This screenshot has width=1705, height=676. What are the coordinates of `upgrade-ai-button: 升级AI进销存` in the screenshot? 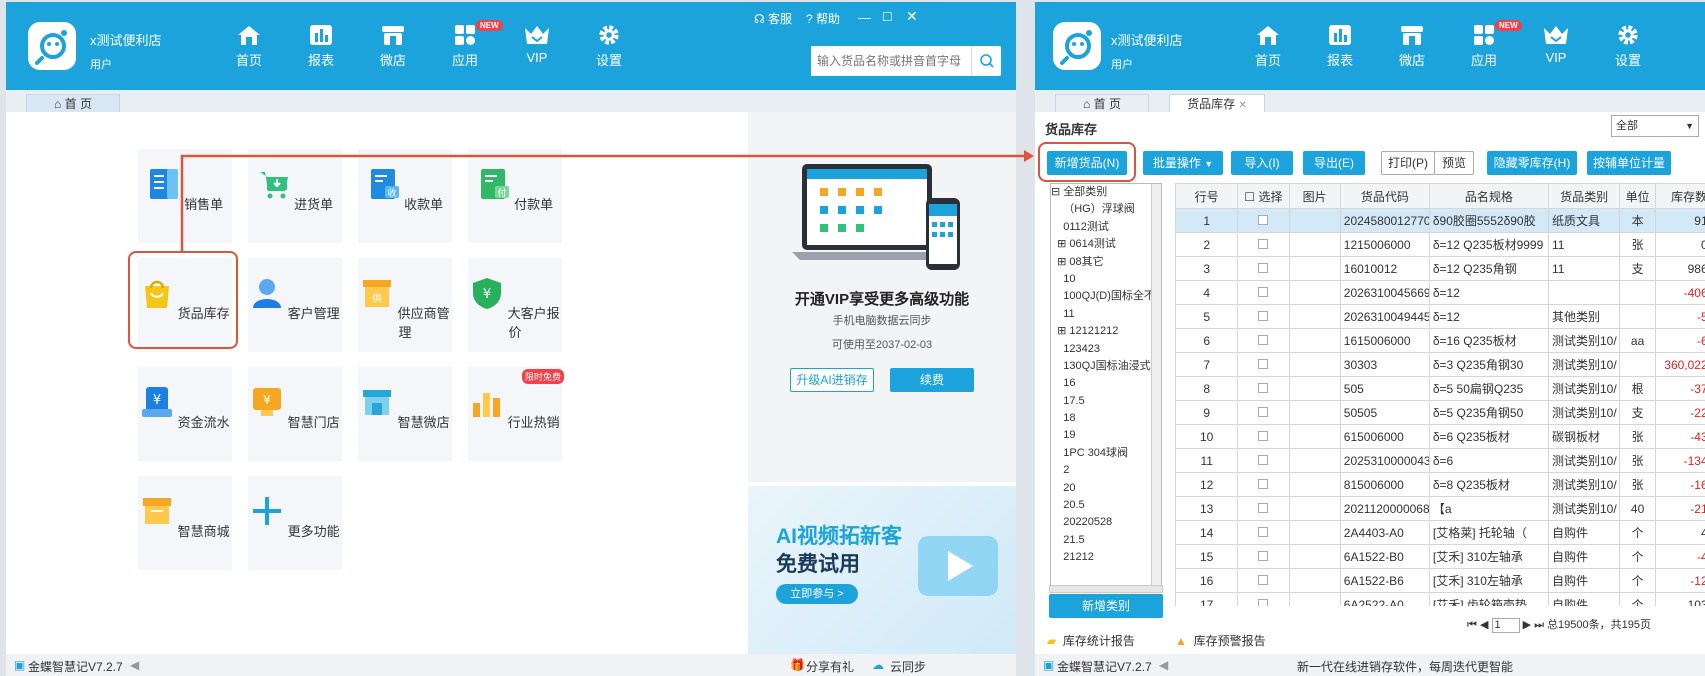 It's located at (832, 380).